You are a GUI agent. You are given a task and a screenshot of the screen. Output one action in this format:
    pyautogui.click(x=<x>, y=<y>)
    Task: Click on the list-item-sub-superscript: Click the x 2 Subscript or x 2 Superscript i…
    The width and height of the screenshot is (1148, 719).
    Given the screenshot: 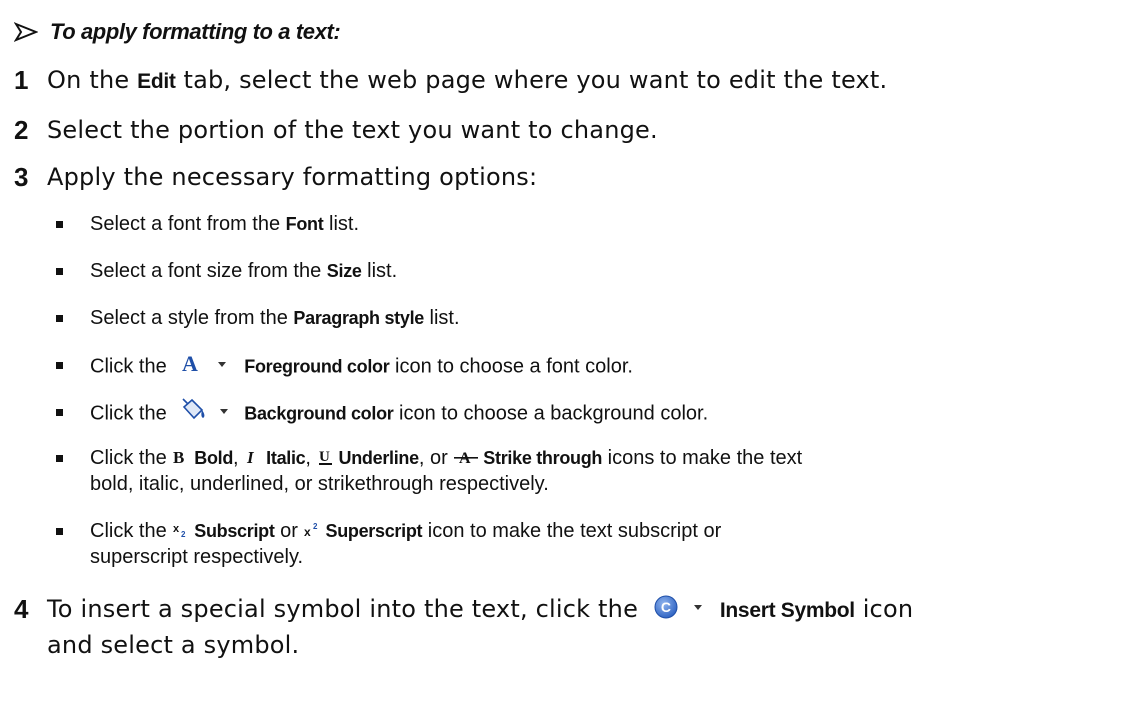 What is the action you would take?
    pyautogui.click(x=388, y=531)
    